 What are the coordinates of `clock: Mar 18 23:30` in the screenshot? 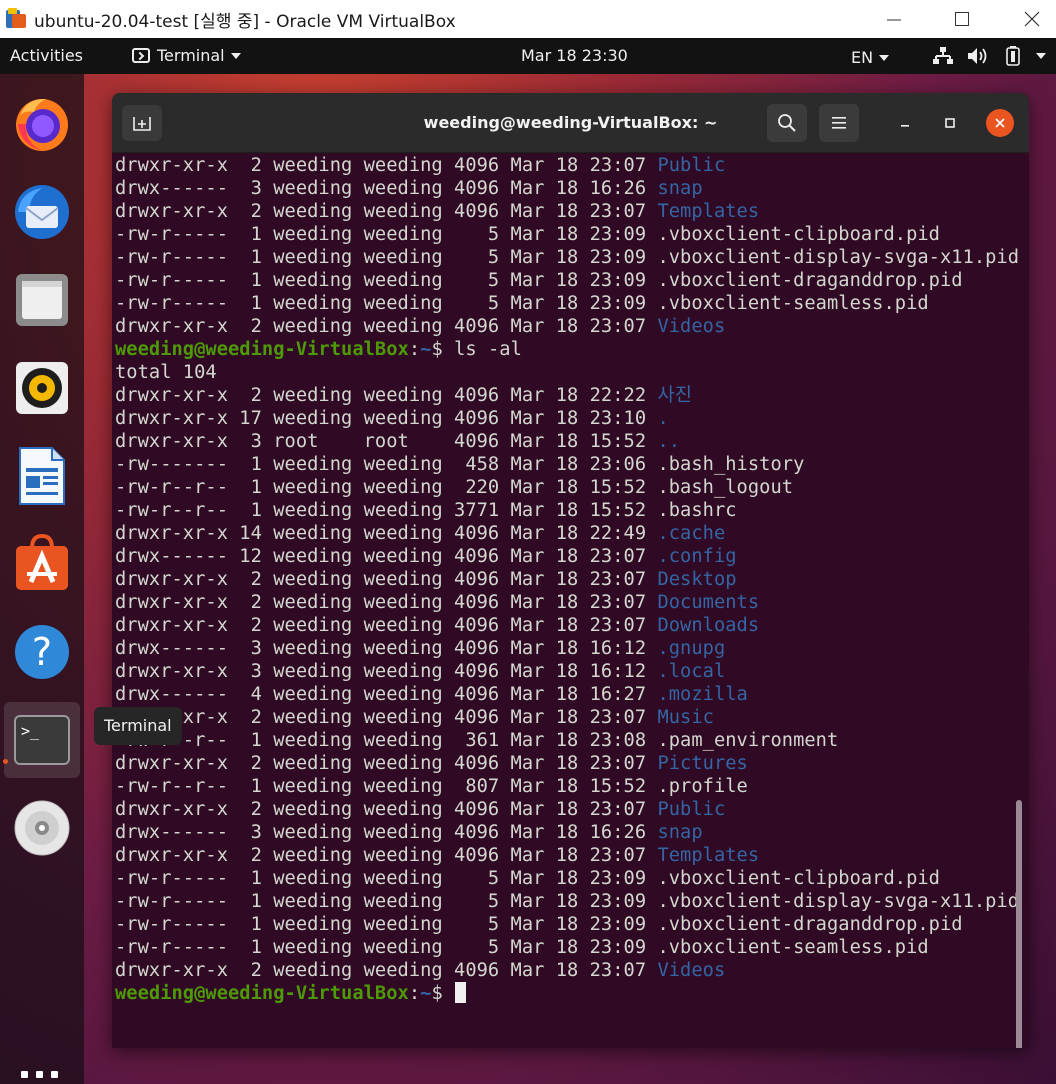 It's located at (574, 55).